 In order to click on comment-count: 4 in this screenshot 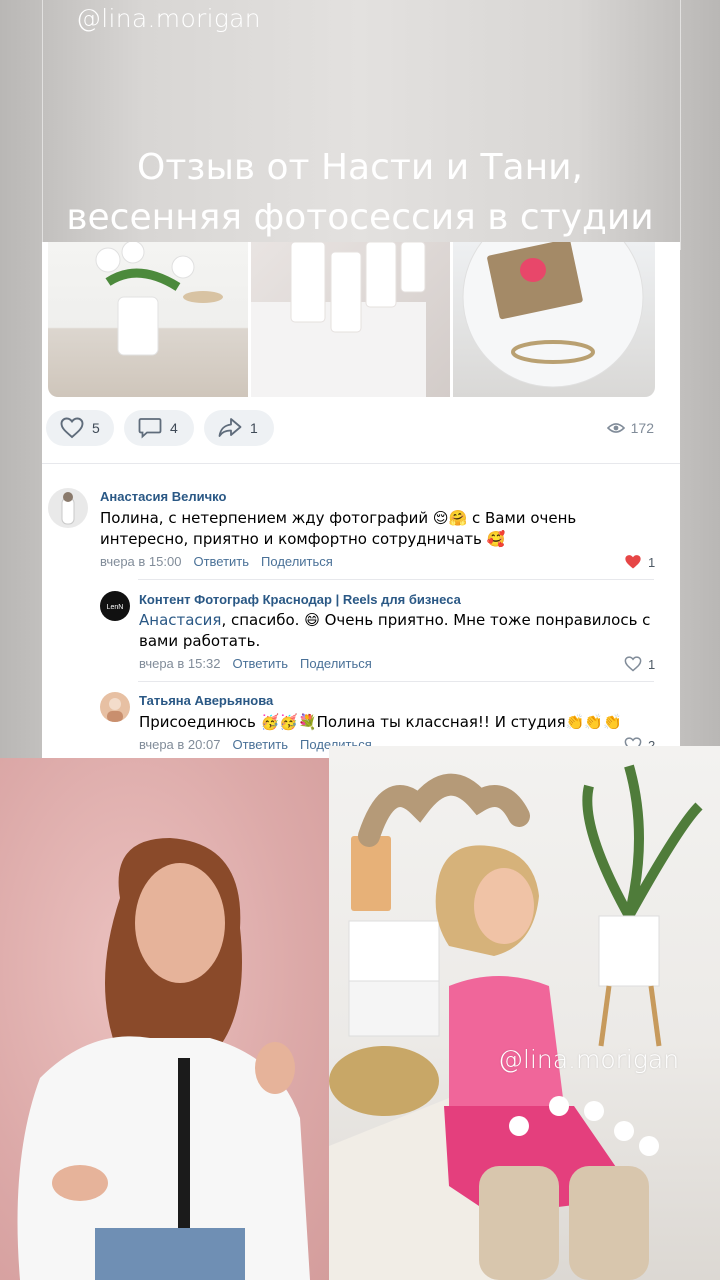, I will do `click(174, 428)`.